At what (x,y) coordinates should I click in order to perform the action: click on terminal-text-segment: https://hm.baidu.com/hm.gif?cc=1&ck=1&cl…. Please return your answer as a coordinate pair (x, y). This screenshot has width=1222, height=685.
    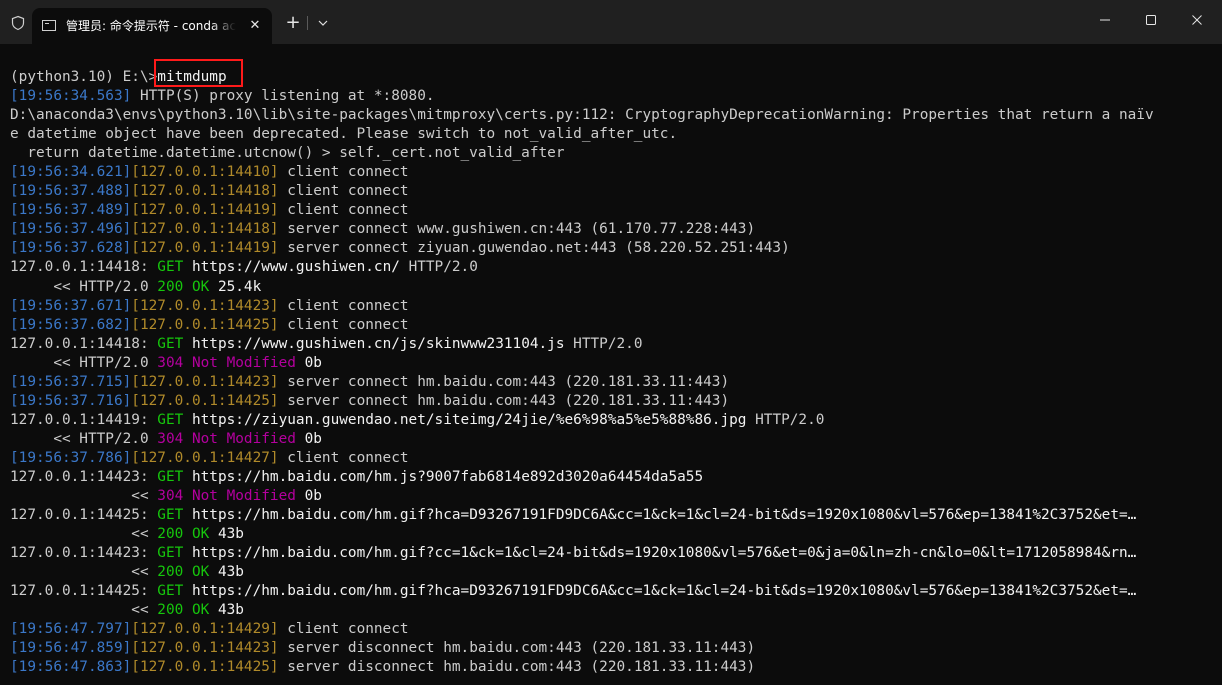
    Looking at the image, I should click on (660, 553).